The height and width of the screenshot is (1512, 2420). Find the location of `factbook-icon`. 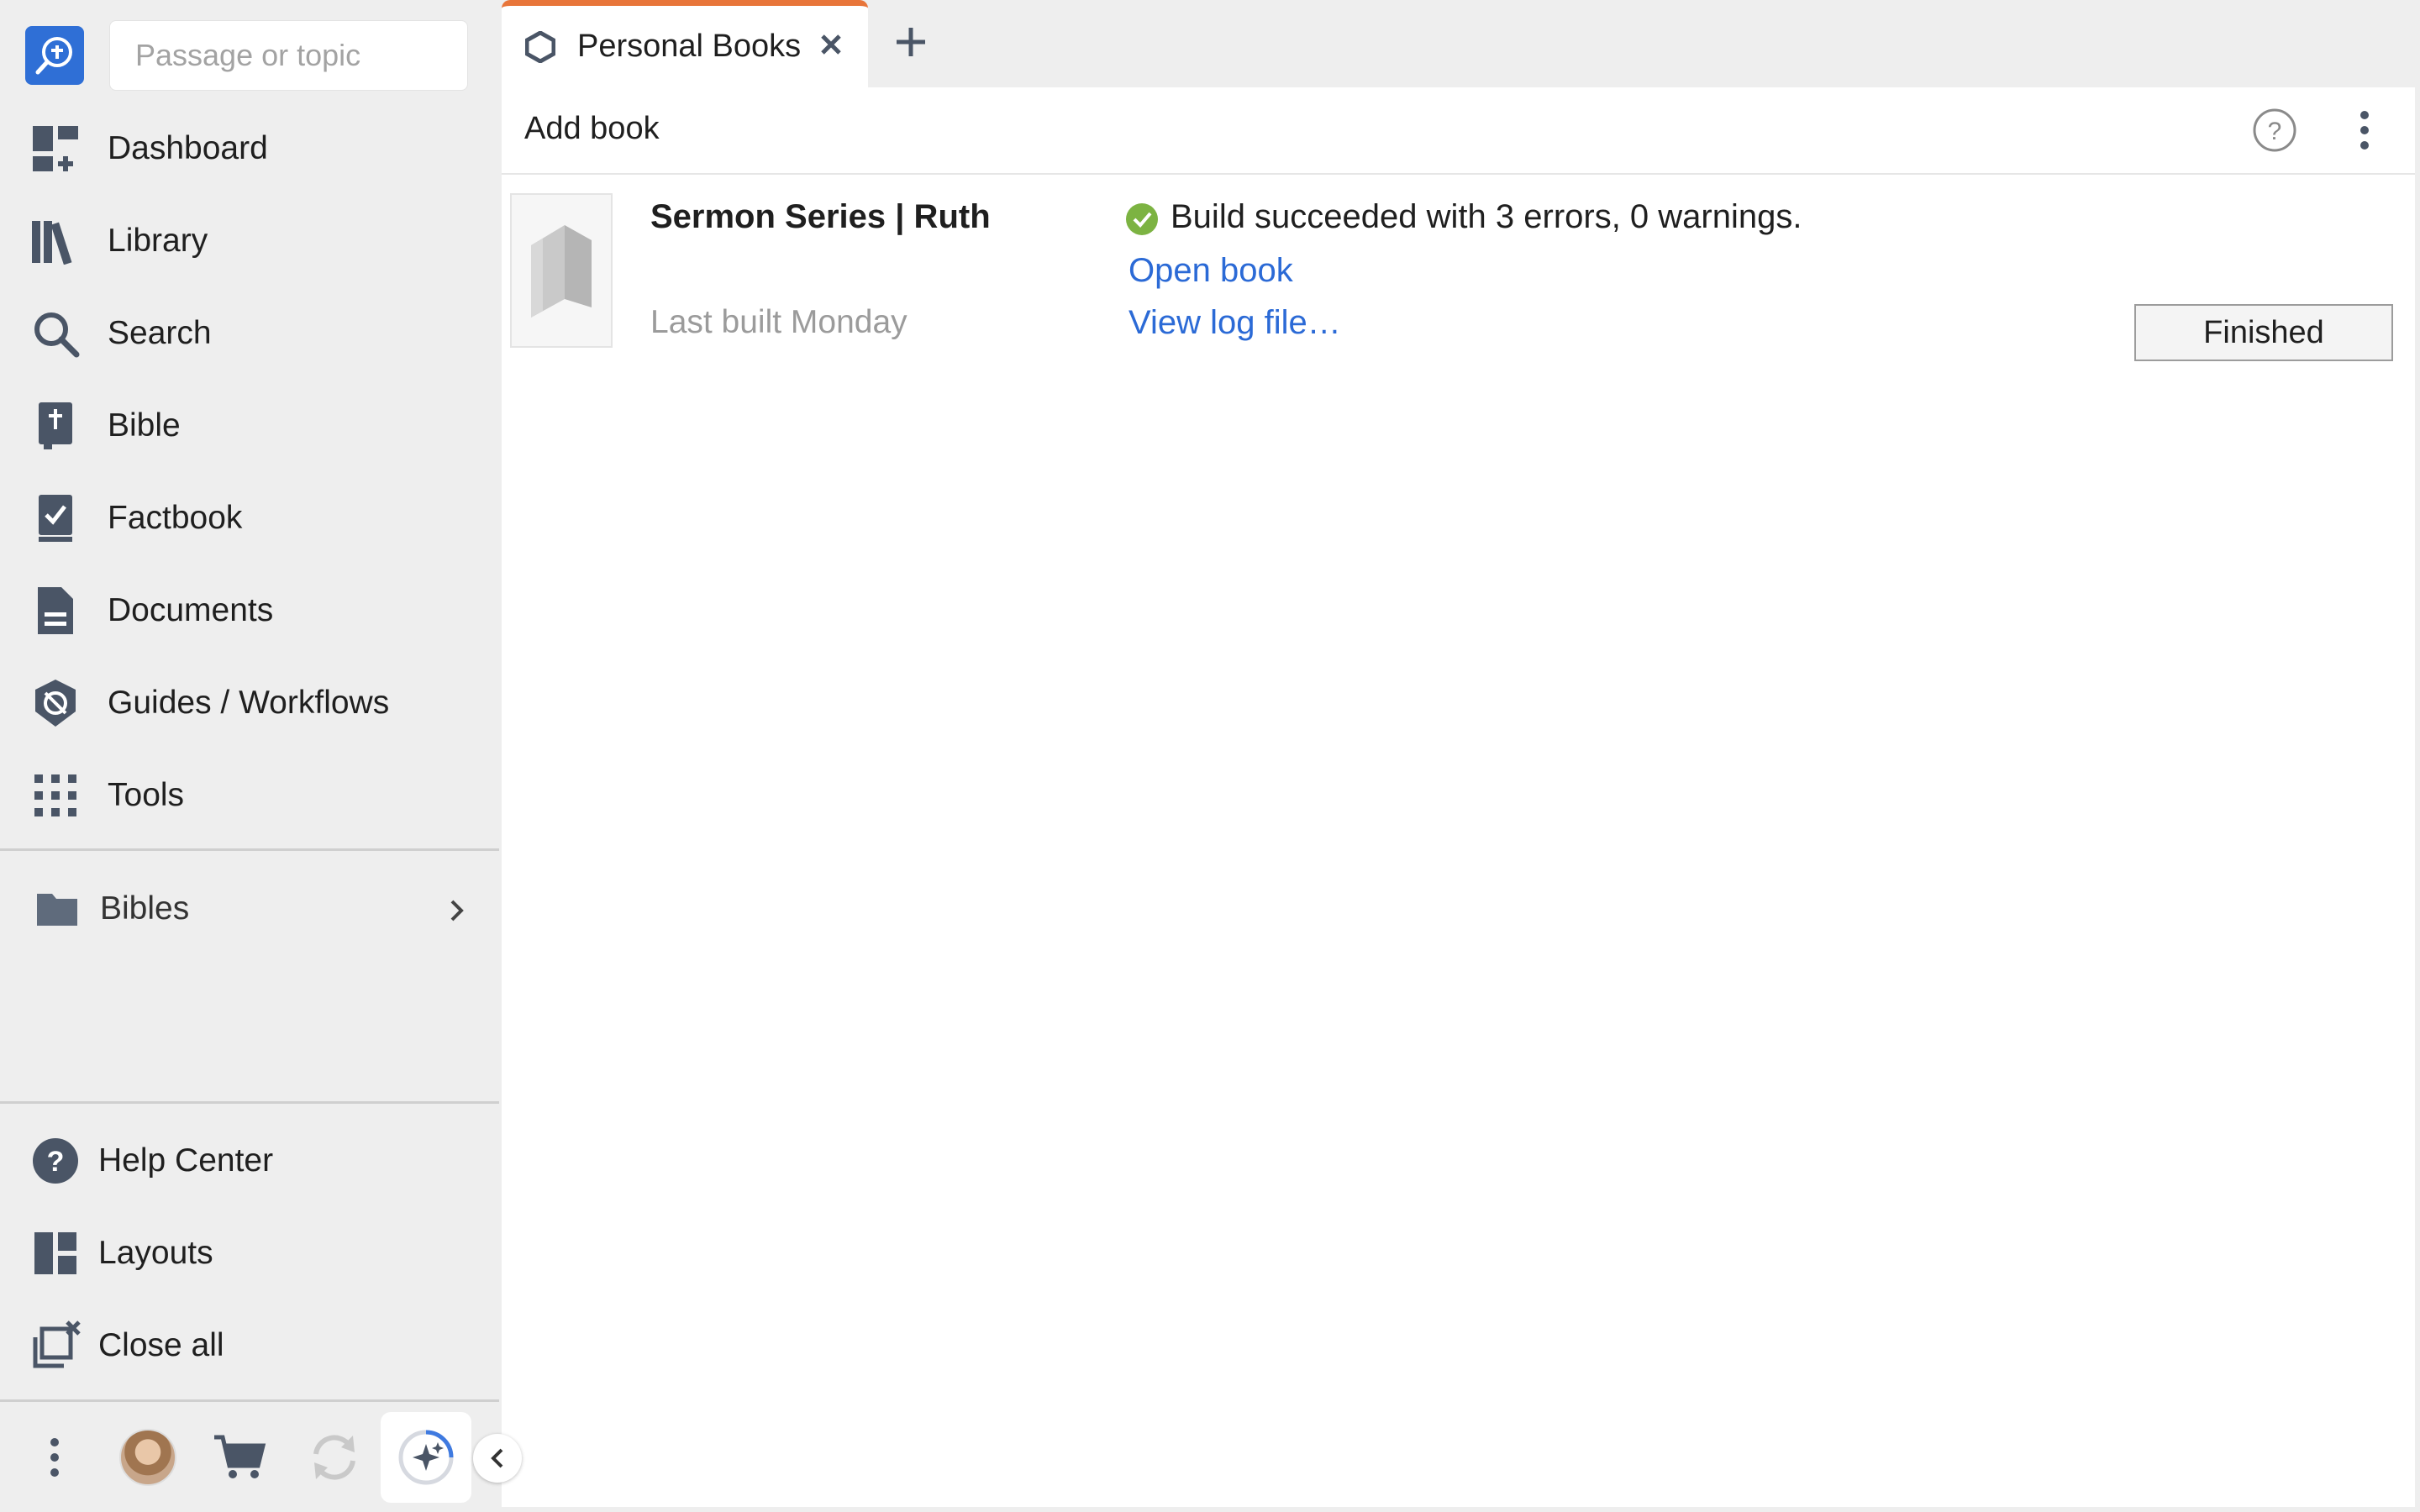

factbook-icon is located at coordinates (55, 518).